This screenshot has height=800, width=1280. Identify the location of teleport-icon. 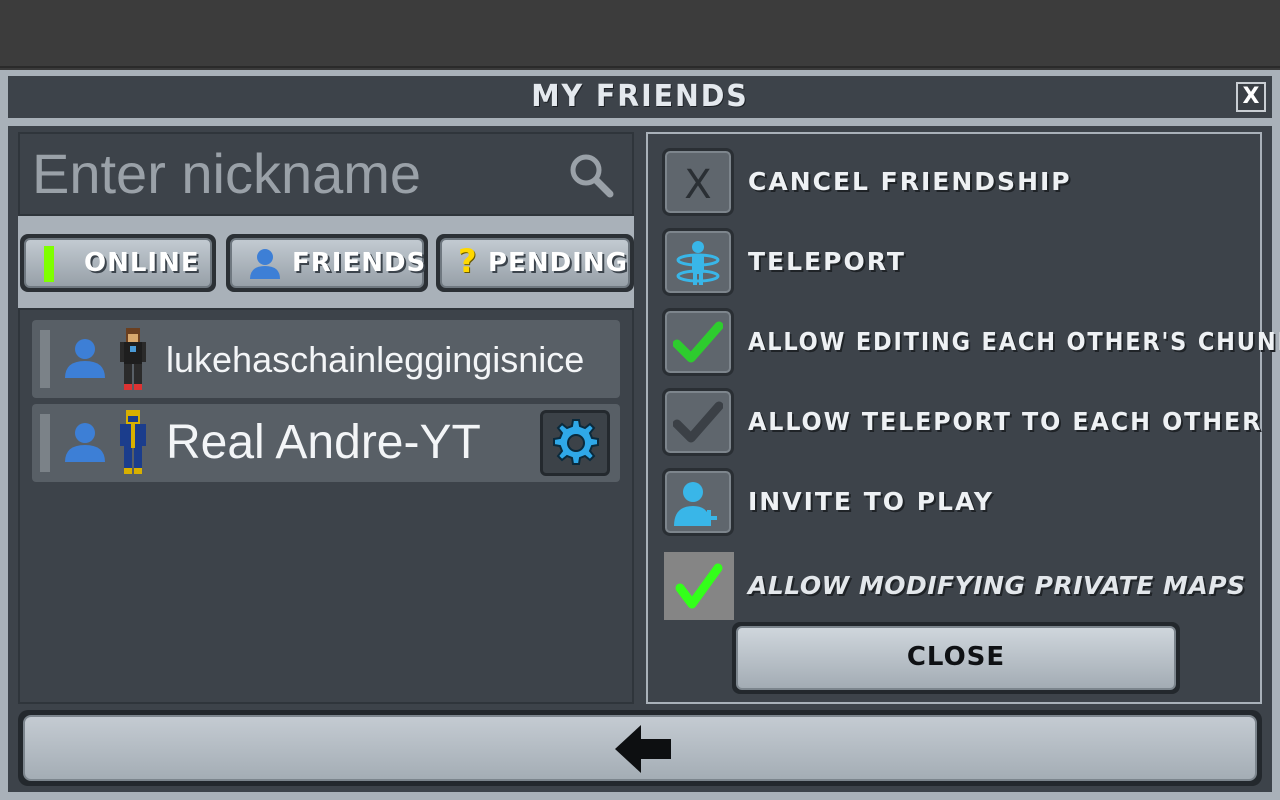
(698, 263).